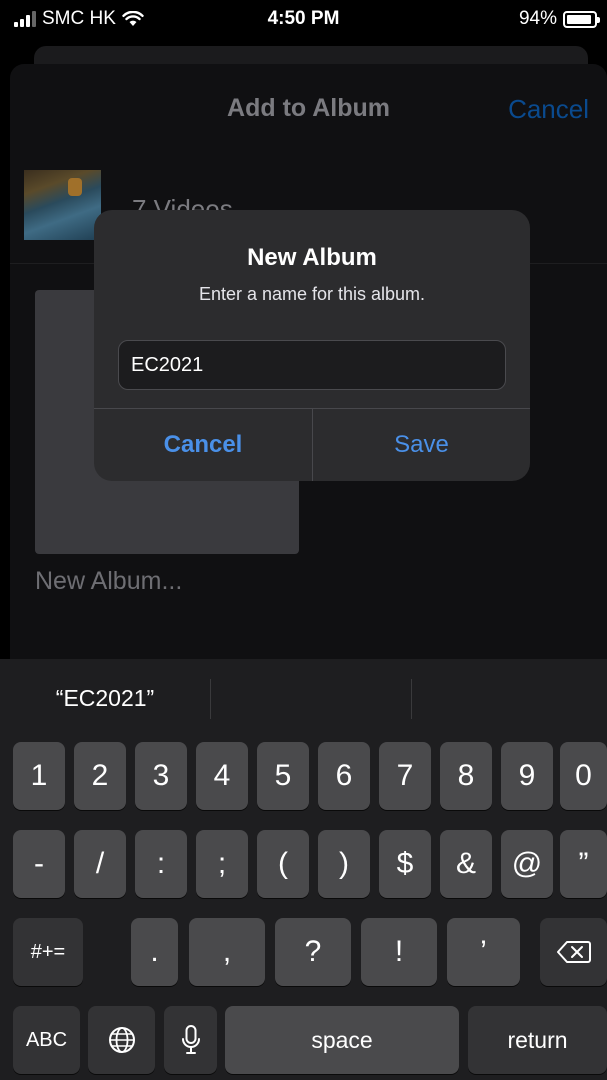  What do you see at coordinates (48, 952) in the screenshot?
I see `key-more-symbols: #+=` at bounding box center [48, 952].